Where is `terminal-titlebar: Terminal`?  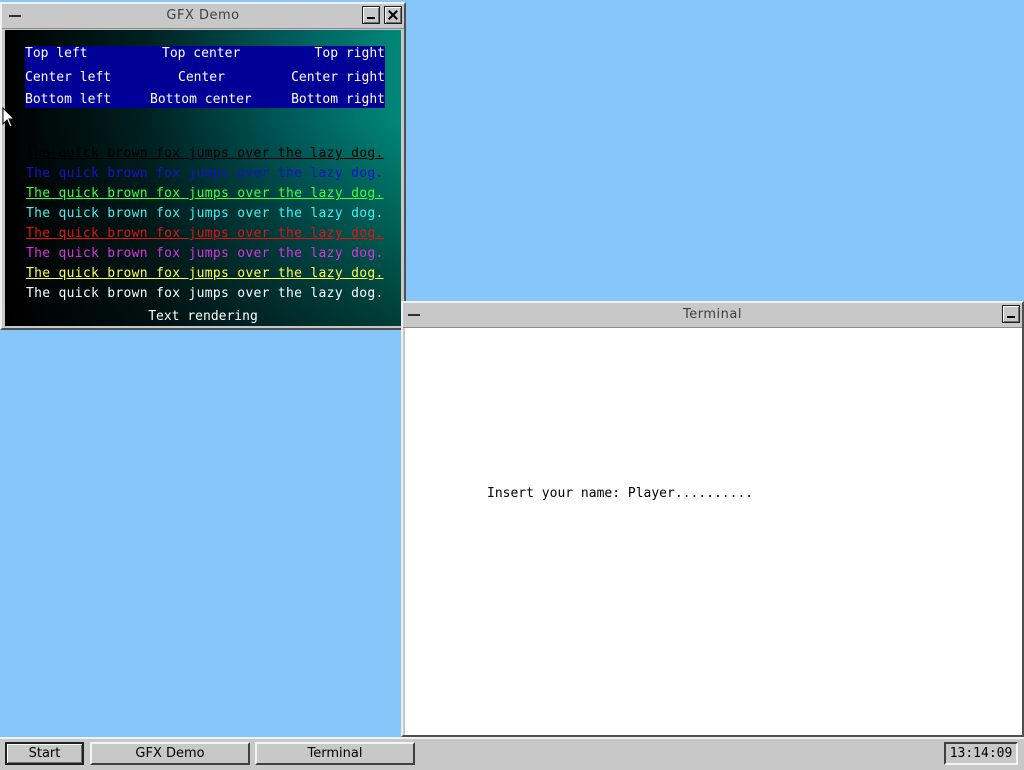 terminal-titlebar: Terminal is located at coordinates (712, 315).